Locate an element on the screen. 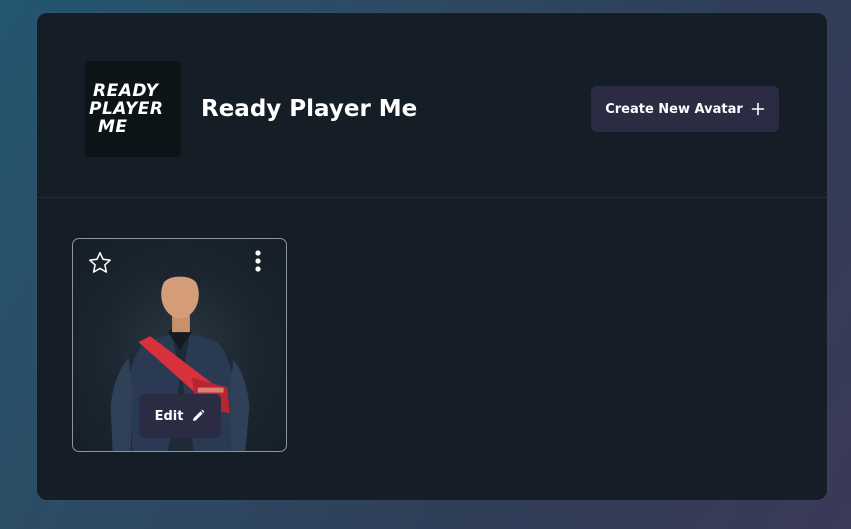 This screenshot has height=529, width=851. edit-avatar-button: Edit is located at coordinates (180, 416).